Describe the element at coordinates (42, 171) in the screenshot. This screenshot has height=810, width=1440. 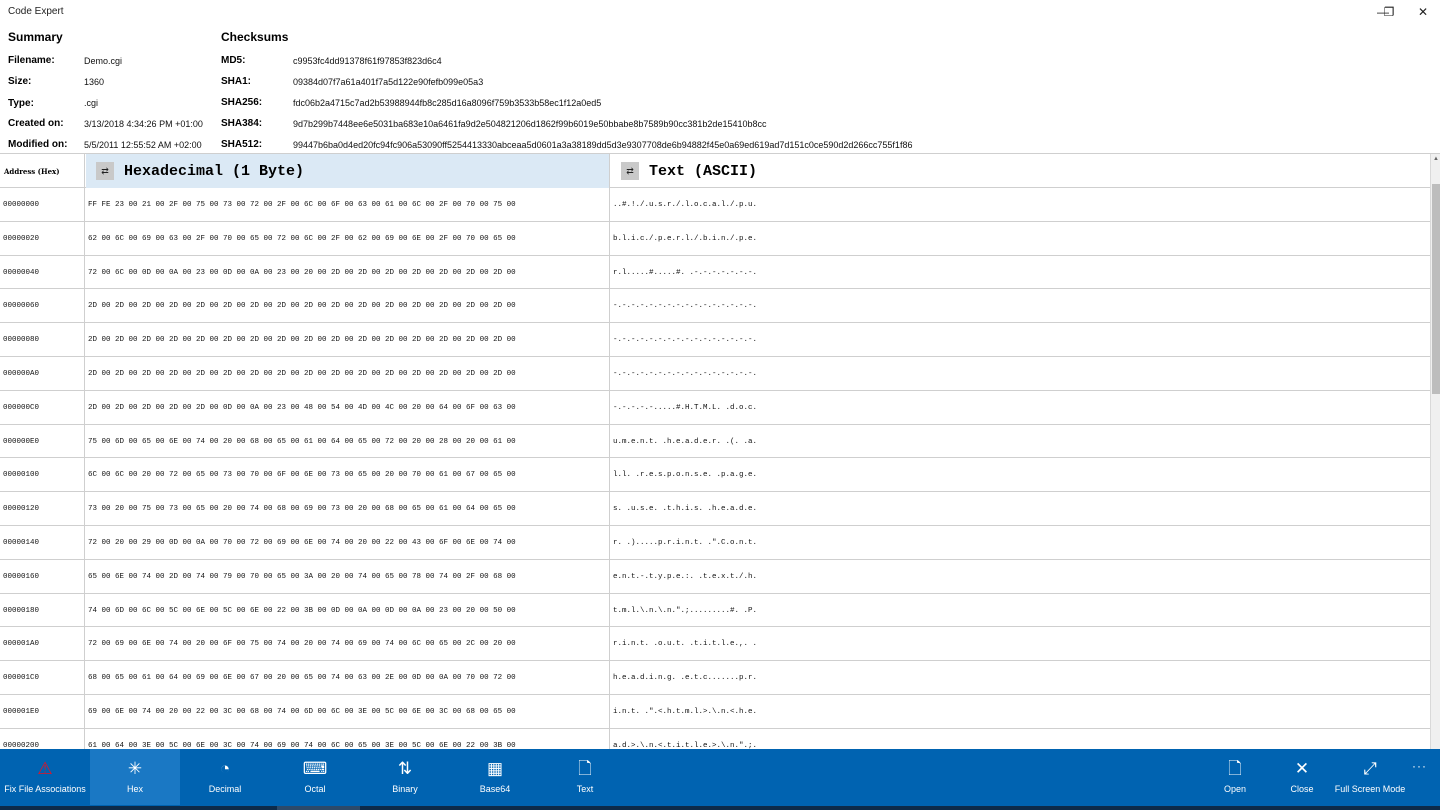
I see `address-column-header: Address (Hex)` at that location.